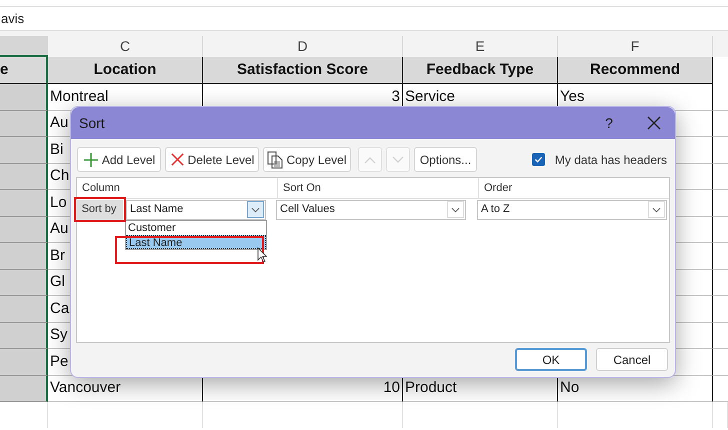  Describe the element at coordinates (92, 123) in the screenshot. I see `dialog-title: Sort` at that location.